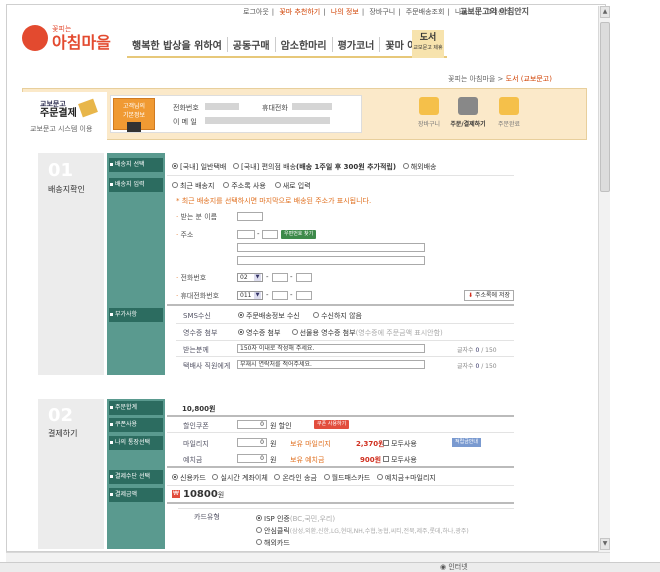 Image resolution: width=660 pixels, height=572 pixels. What do you see at coordinates (252, 44) in the screenshot?
I see `gnb-item-group-buy: 공동구매` at bounding box center [252, 44].